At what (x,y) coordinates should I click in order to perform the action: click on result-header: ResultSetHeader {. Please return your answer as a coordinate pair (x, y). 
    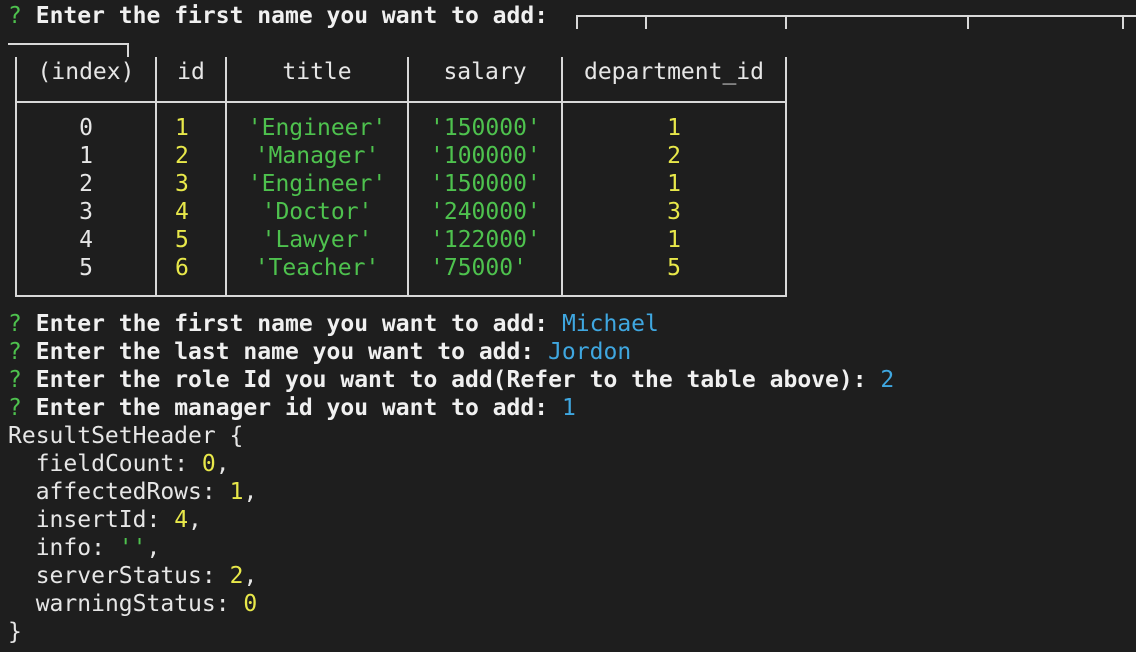
    Looking at the image, I should click on (126, 436).